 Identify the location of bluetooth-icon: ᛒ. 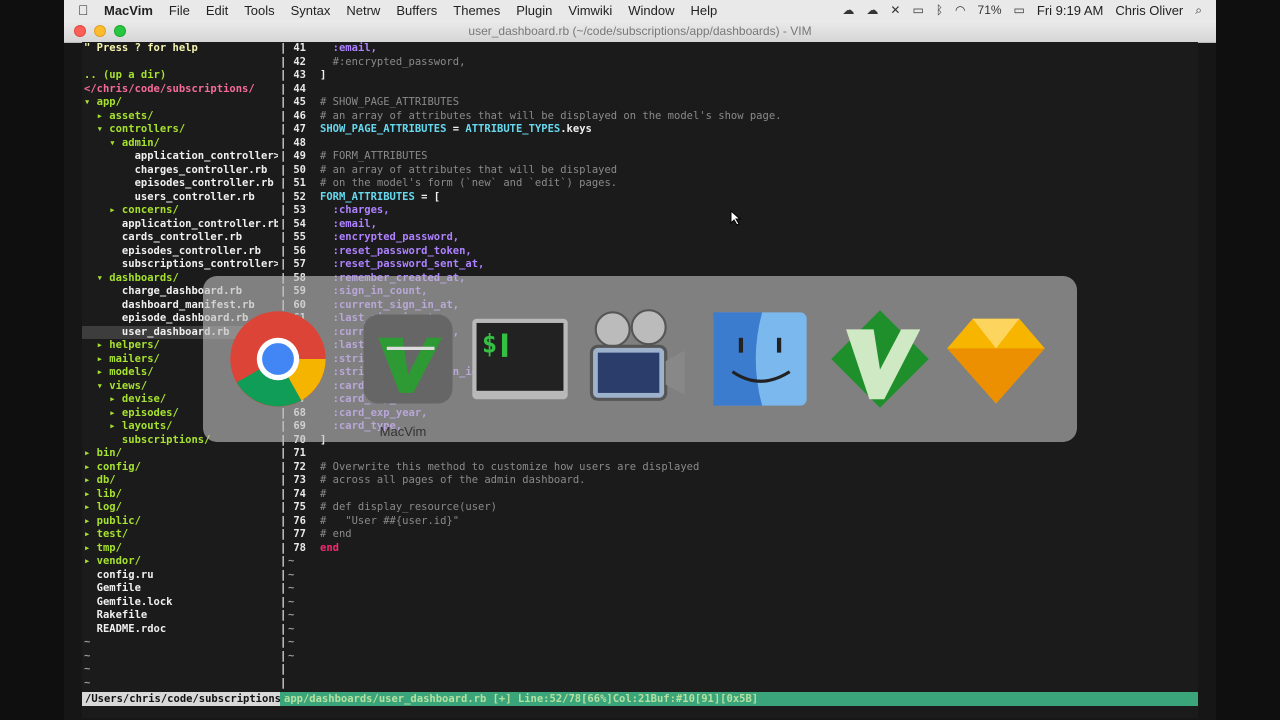
(939, 10).